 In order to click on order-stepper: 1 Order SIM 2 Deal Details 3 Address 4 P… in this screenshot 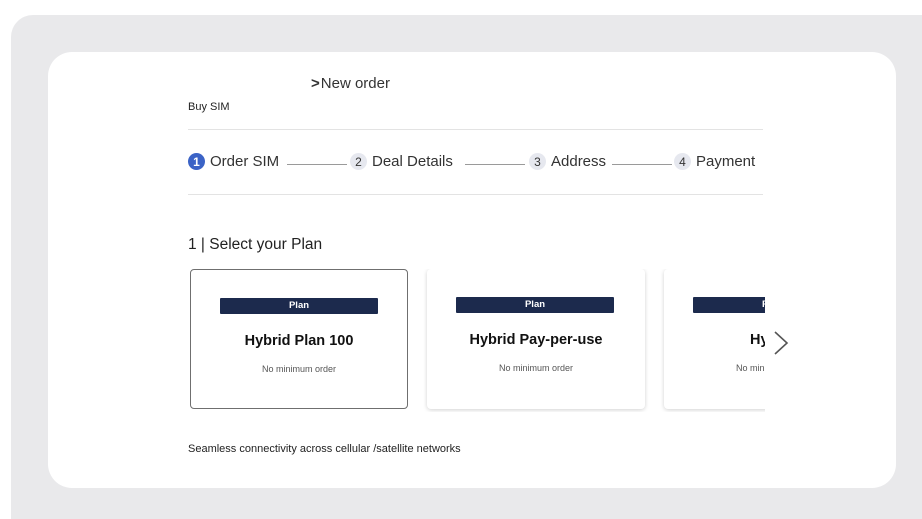, I will do `click(475, 163)`.